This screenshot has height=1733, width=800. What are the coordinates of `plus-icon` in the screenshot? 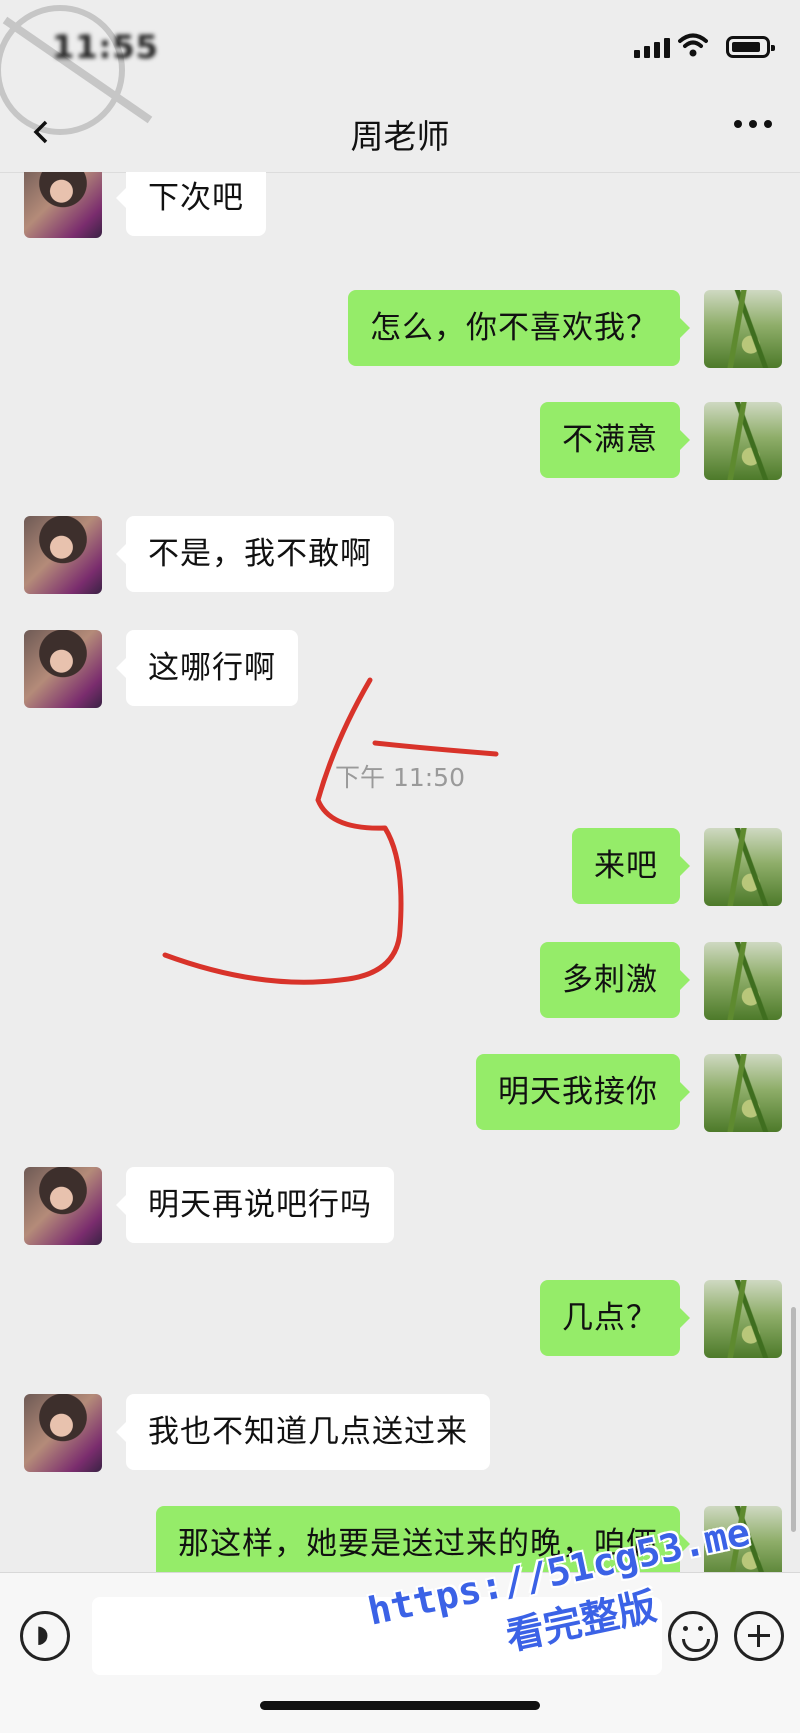 It's located at (759, 1636).